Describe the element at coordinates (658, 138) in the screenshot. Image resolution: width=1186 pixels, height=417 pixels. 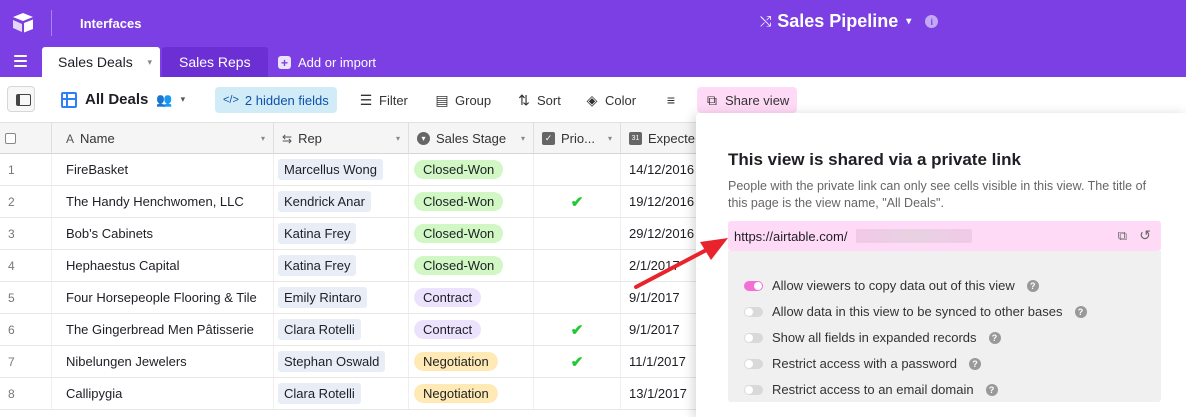
I see `column-header-expected: 31 Expecte` at that location.